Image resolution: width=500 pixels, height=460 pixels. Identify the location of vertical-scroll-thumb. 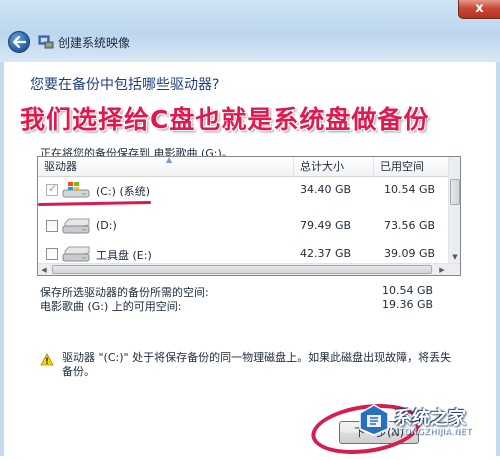
(455, 192).